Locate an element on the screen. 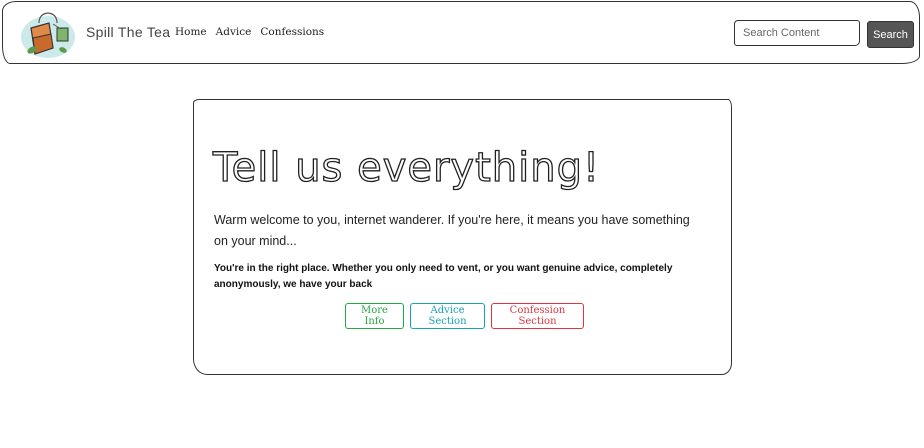 Image resolution: width=924 pixels, height=448 pixels. nav-link-home: Home is located at coordinates (191, 32).